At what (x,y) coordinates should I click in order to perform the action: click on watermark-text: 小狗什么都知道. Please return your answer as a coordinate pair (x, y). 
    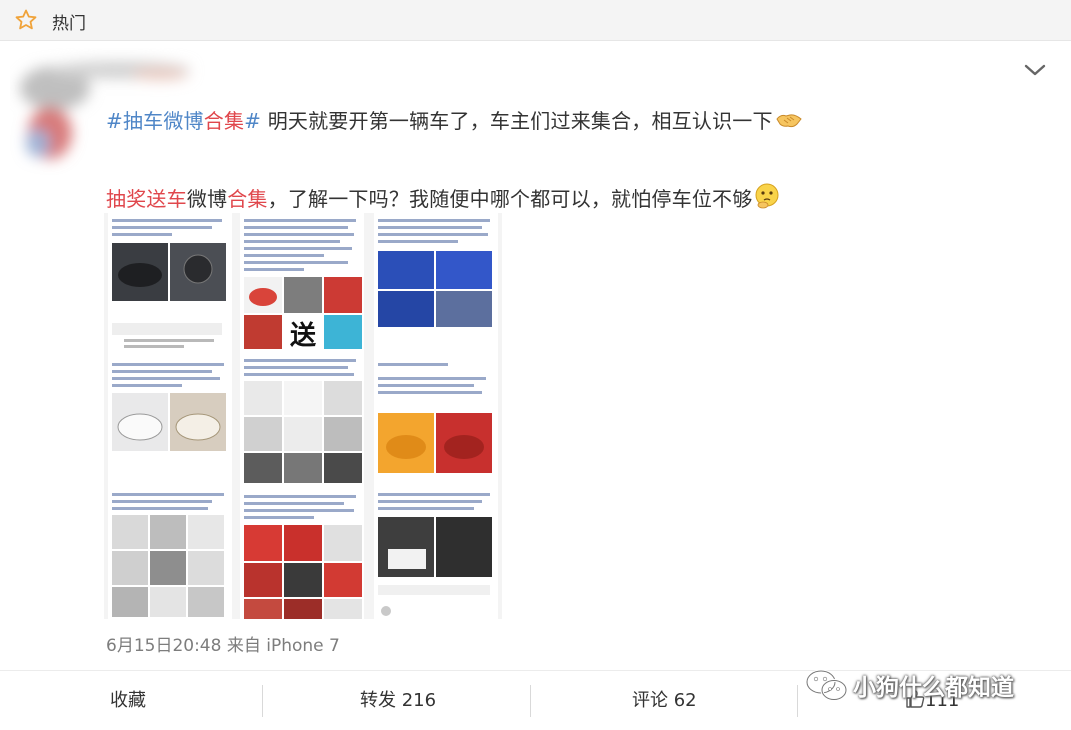
    Looking at the image, I should click on (933, 688).